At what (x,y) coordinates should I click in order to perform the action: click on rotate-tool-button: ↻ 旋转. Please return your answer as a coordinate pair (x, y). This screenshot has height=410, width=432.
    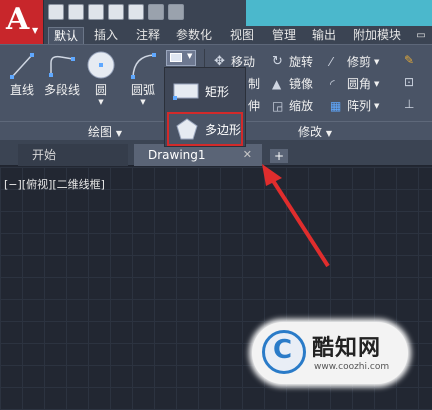
    Looking at the image, I should click on (292, 61).